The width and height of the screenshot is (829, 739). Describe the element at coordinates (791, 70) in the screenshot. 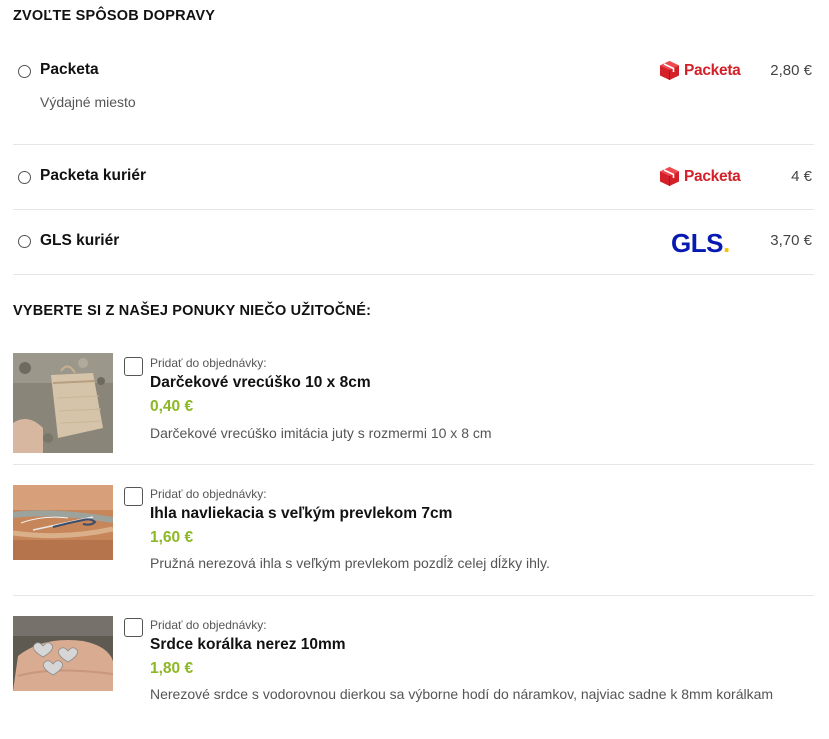

I see `shipping-option-price: 2,80 €` at that location.